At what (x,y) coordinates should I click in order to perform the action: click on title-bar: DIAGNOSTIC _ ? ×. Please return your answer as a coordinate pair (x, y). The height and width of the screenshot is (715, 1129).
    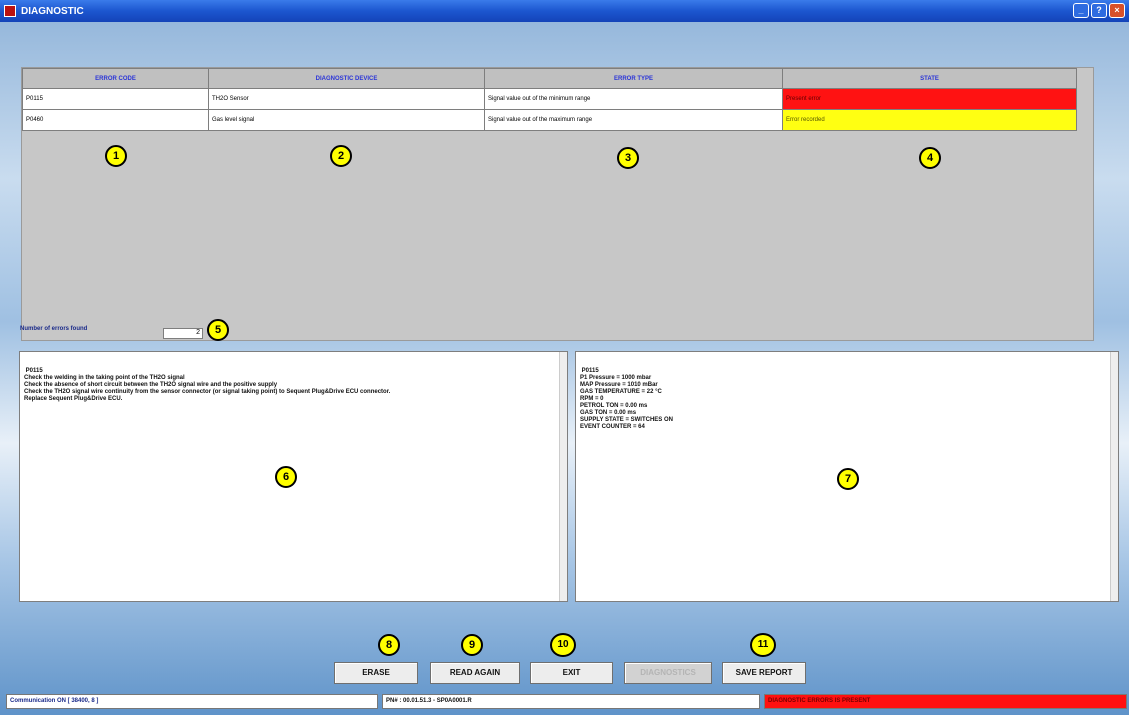
    Looking at the image, I should click on (564, 11).